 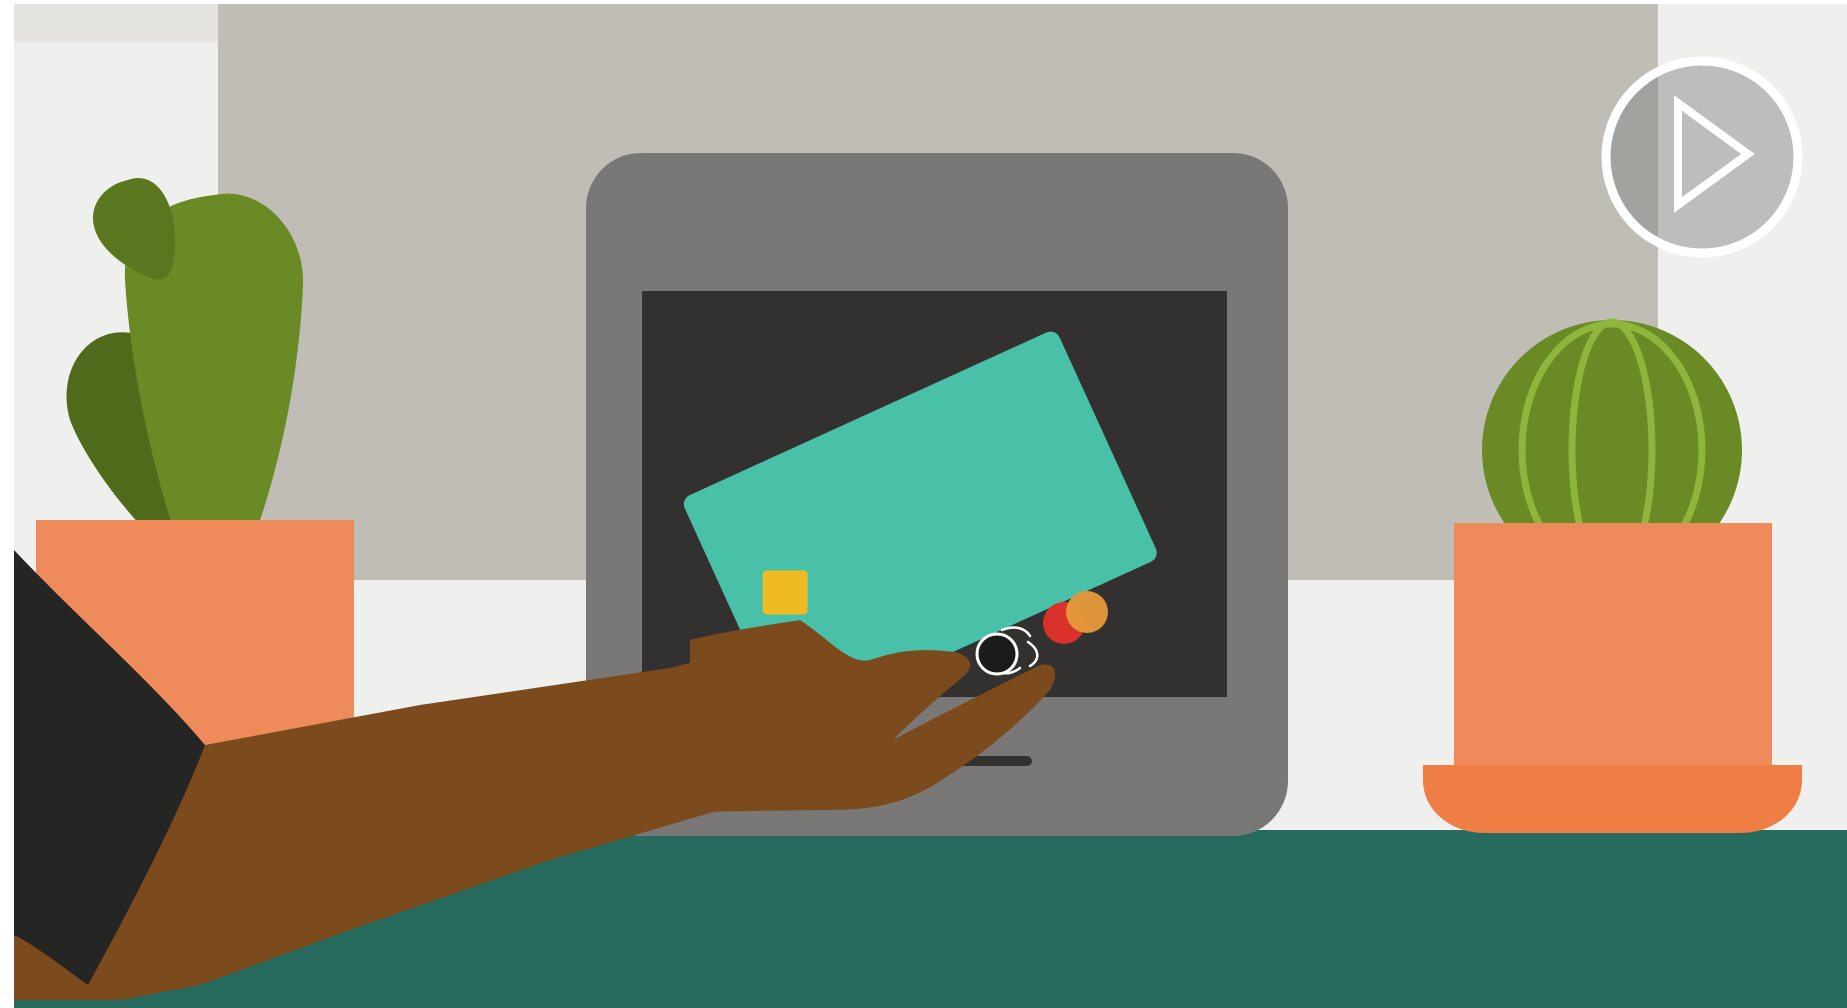 What do you see at coordinates (1613, 645) in the screenshot?
I see `right-pot` at bounding box center [1613, 645].